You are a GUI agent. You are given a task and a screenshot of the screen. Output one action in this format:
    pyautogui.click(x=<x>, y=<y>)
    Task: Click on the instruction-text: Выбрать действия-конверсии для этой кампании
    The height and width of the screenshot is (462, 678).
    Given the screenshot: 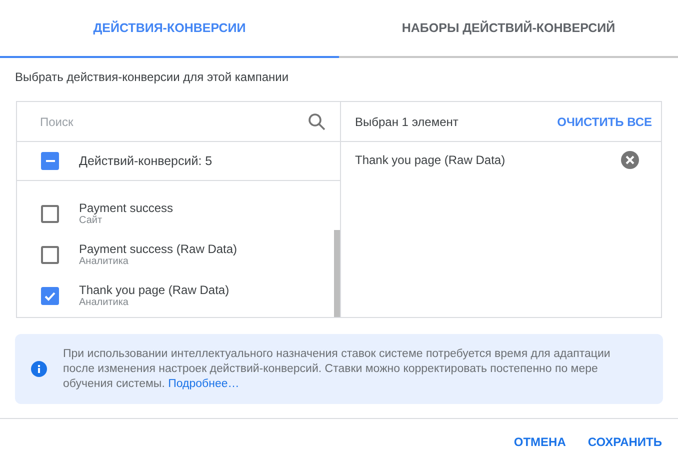 What is the action you would take?
    pyautogui.click(x=152, y=77)
    